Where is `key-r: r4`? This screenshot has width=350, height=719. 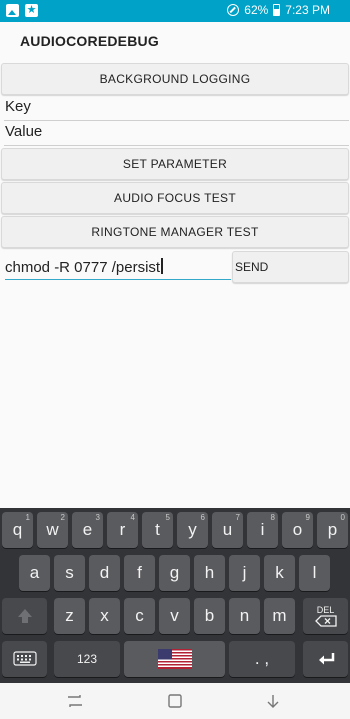 key-r: r4 is located at coordinates (122, 530).